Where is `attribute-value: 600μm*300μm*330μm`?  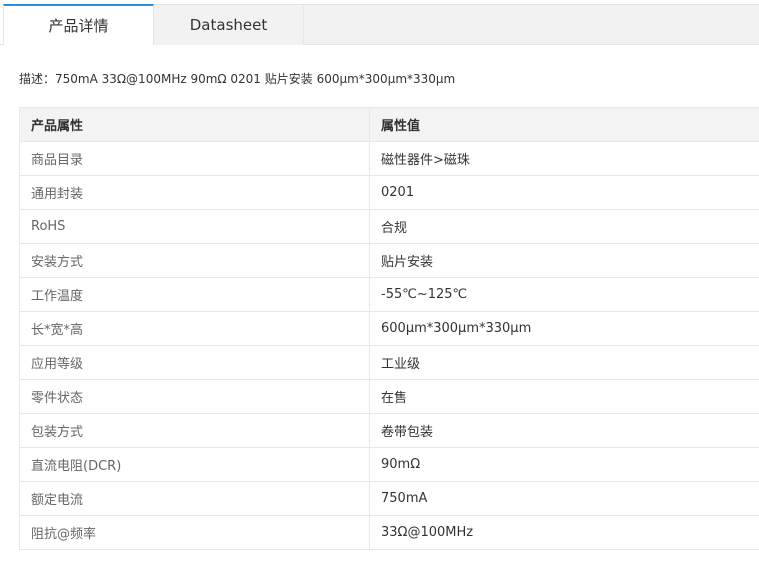 attribute-value: 600μm*300μm*330μm is located at coordinates (564, 328).